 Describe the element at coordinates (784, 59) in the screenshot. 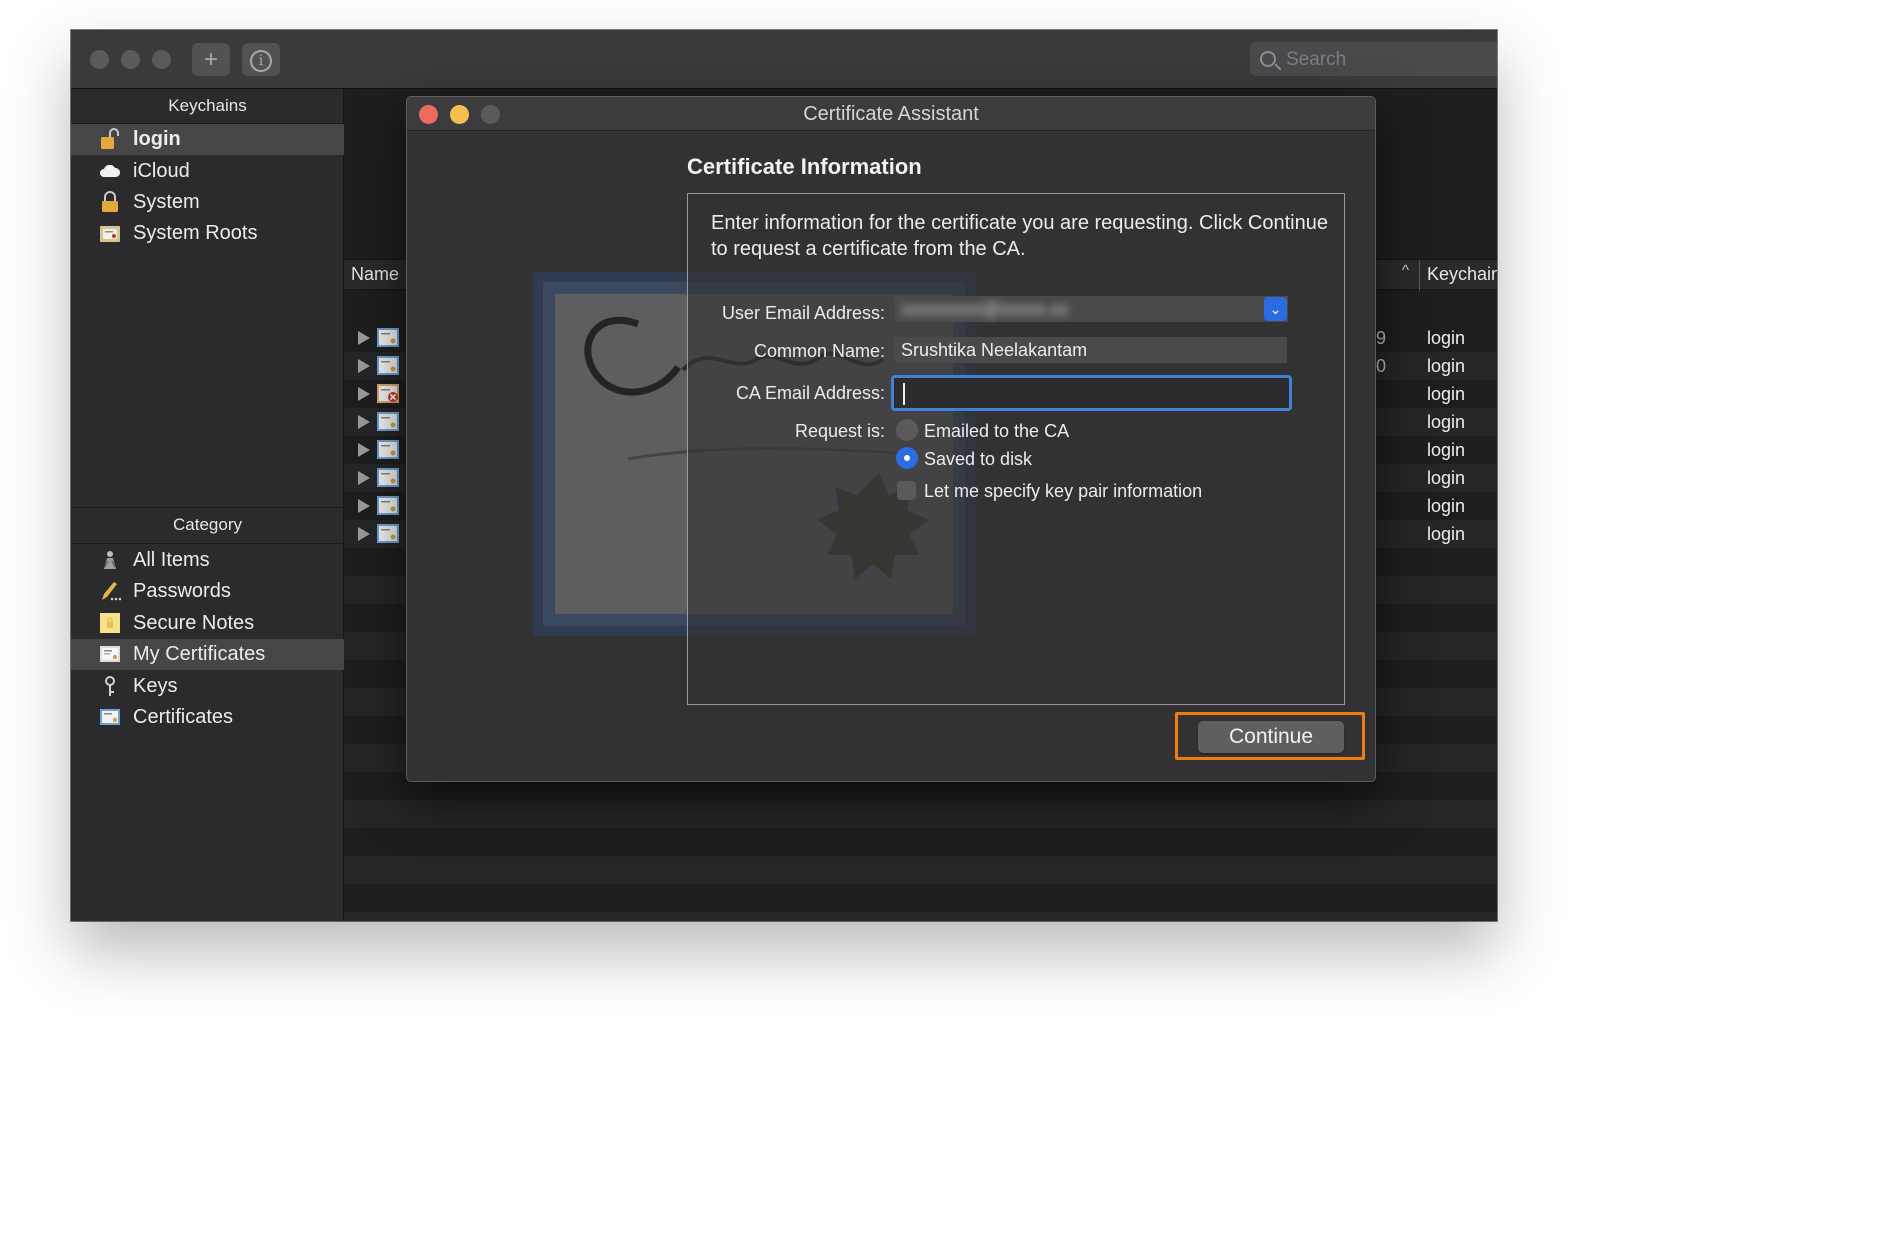

I see `toolbar: + i Search` at that location.